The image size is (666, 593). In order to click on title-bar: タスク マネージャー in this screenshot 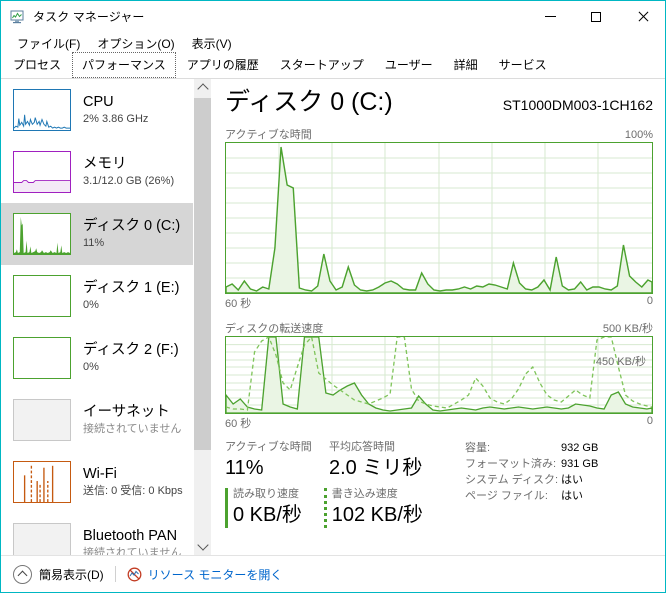, I will do `click(333, 16)`.